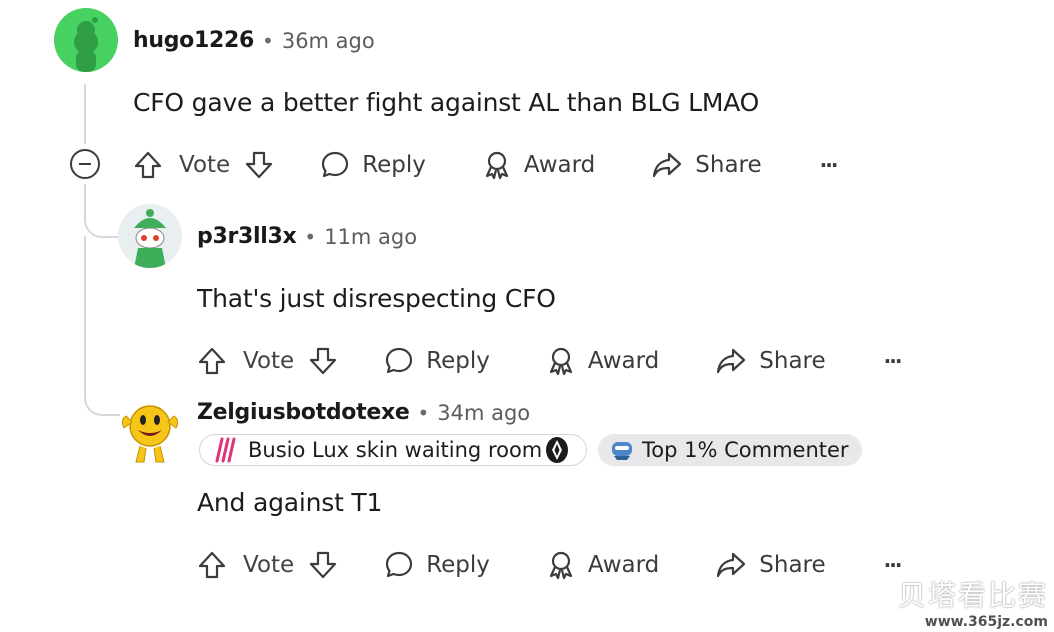 Image resolution: width=1054 pixels, height=632 pixels. What do you see at coordinates (972, 595) in the screenshot?
I see `watermark-title: 贝塔看比赛` at bounding box center [972, 595].